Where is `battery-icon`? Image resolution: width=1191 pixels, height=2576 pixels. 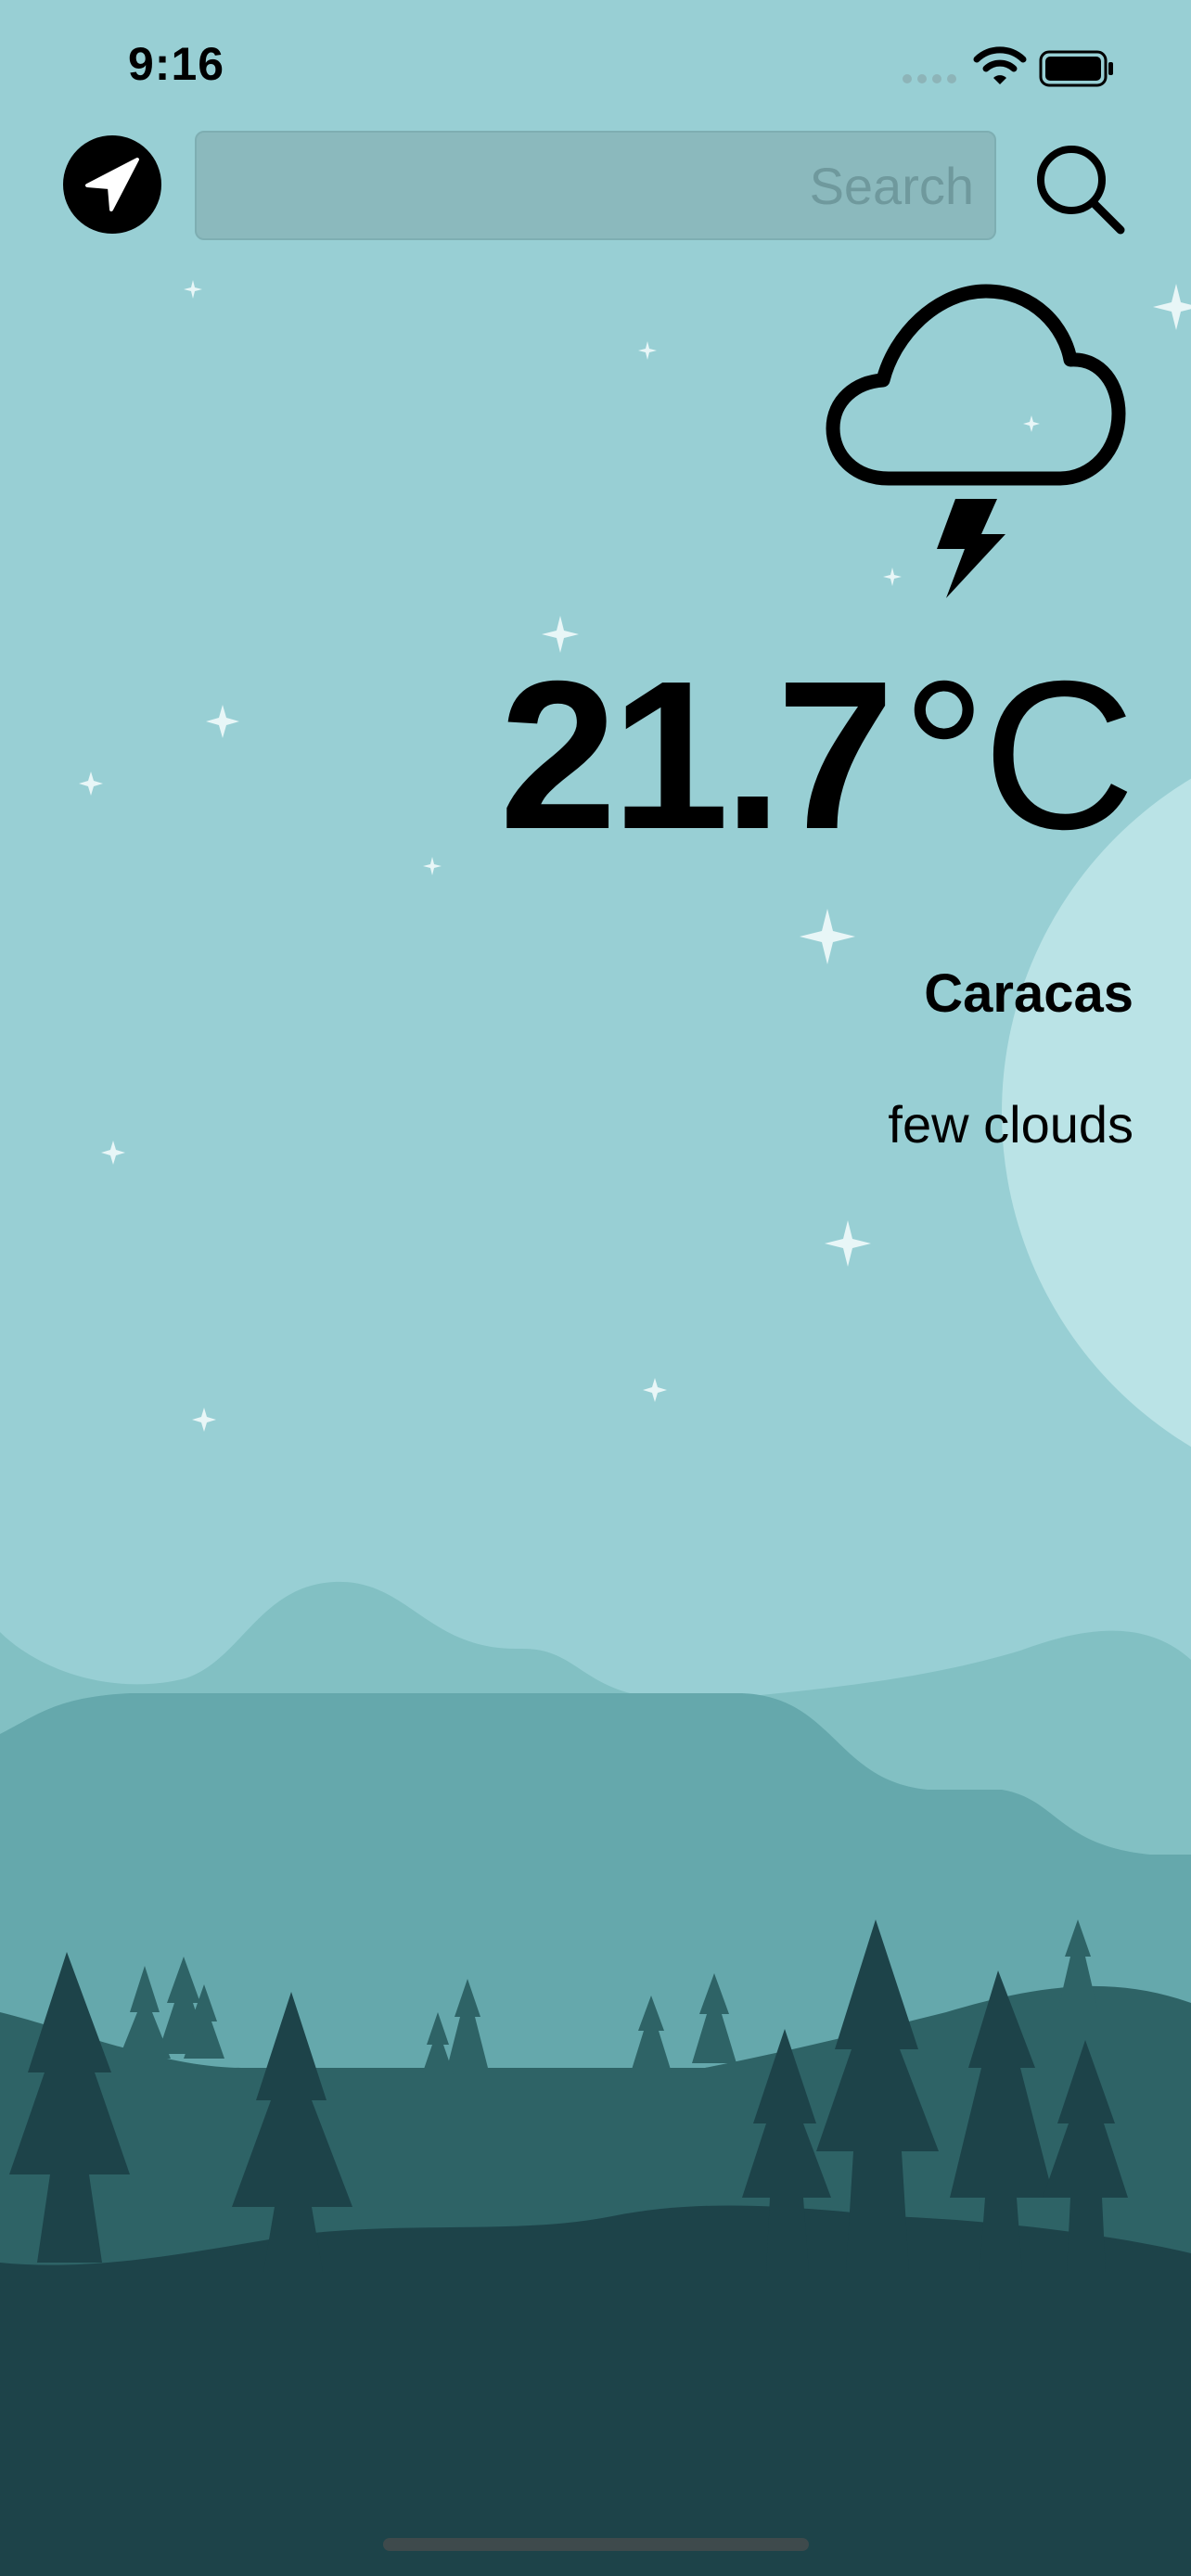
battery-icon is located at coordinates (1076, 68).